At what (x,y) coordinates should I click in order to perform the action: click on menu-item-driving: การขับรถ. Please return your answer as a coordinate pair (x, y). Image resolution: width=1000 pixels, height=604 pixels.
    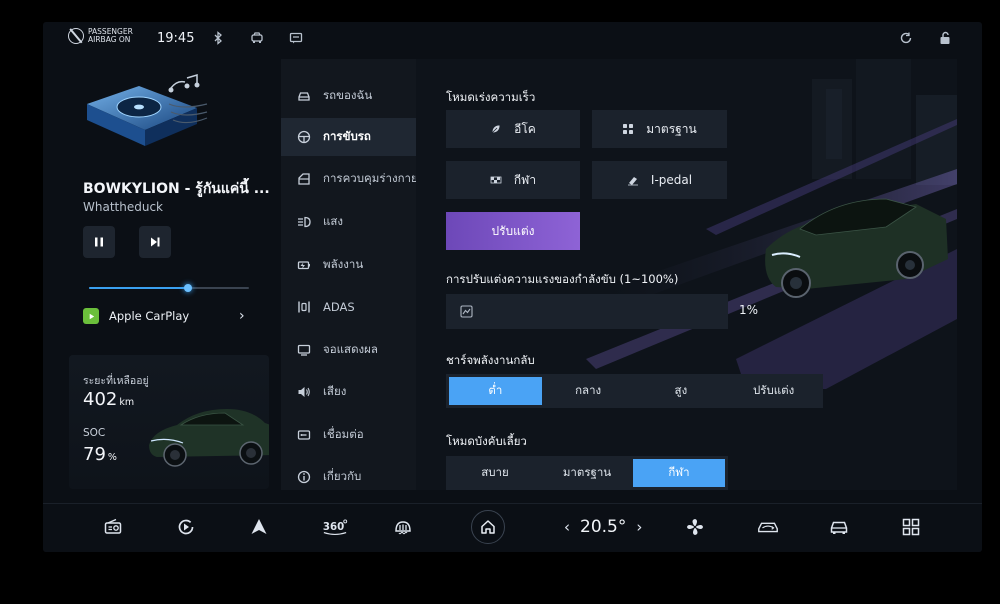
    Looking at the image, I should click on (348, 137).